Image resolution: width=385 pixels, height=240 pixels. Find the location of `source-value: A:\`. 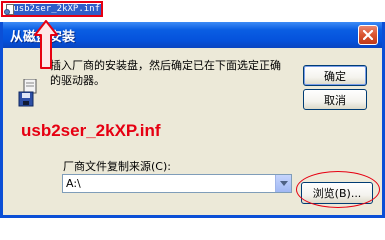

source-value: A:\ is located at coordinates (73, 183).